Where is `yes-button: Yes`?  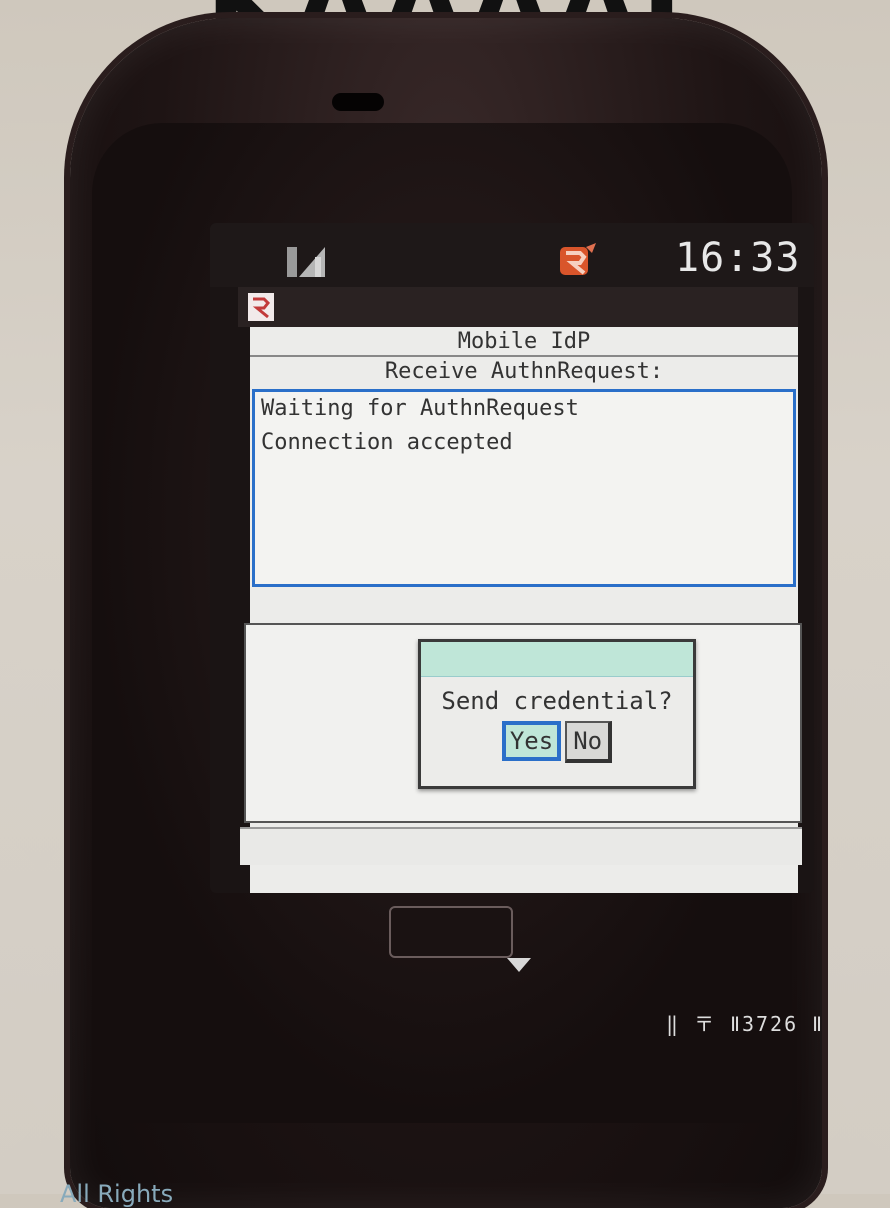
yes-button: Yes is located at coordinates (531, 741).